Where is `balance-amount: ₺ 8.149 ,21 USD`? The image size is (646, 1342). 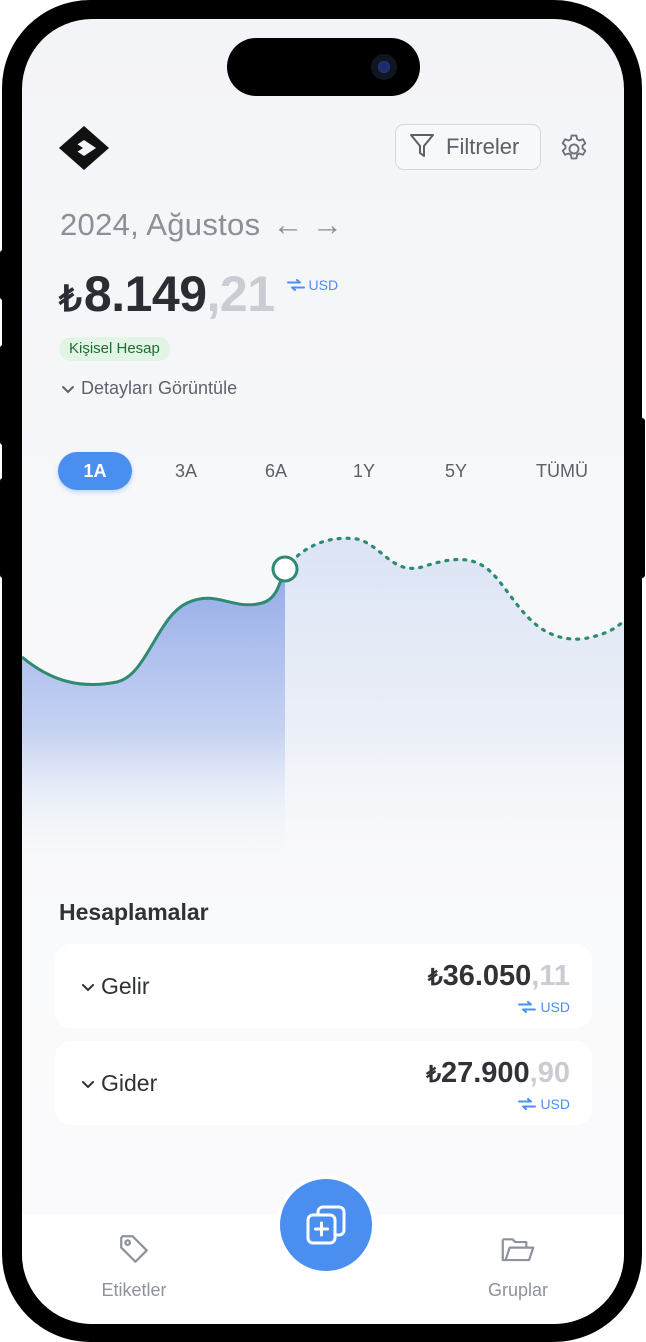 balance-amount: ₺ 8.149 ,21 USD is located at coordinates (198, 294).